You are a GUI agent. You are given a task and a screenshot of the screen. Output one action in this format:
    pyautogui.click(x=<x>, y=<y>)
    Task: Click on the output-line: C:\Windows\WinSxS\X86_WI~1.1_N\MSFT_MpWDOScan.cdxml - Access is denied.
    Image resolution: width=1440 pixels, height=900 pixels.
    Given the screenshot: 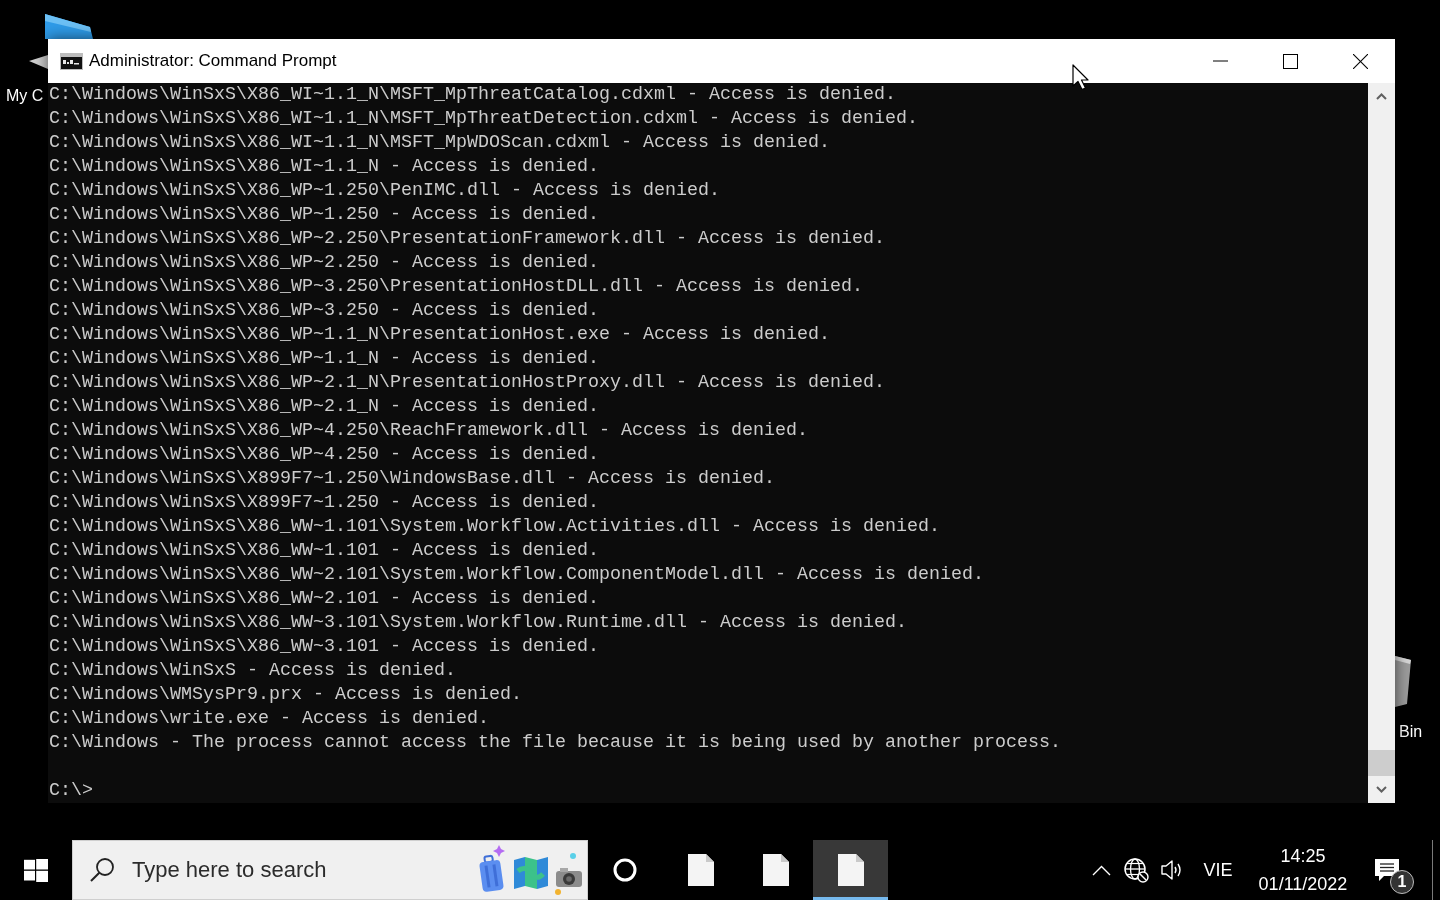 What is the action you would take?
    pyautogui.click(x=440, y=143)
    